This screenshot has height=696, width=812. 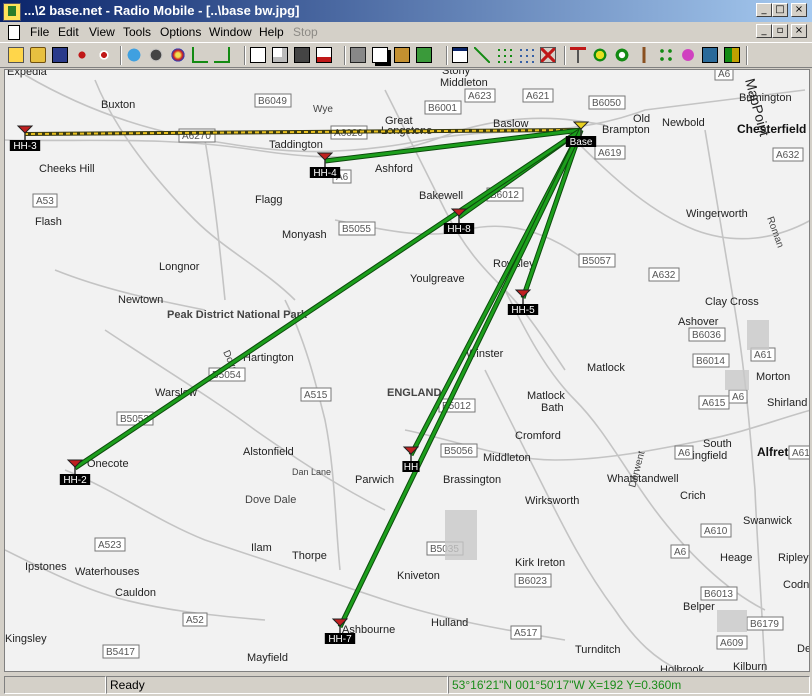 What do you see at coordinates (787, 403) in the screenshot?
I see `place-label: Shirland` at bounding box center [787, 403].